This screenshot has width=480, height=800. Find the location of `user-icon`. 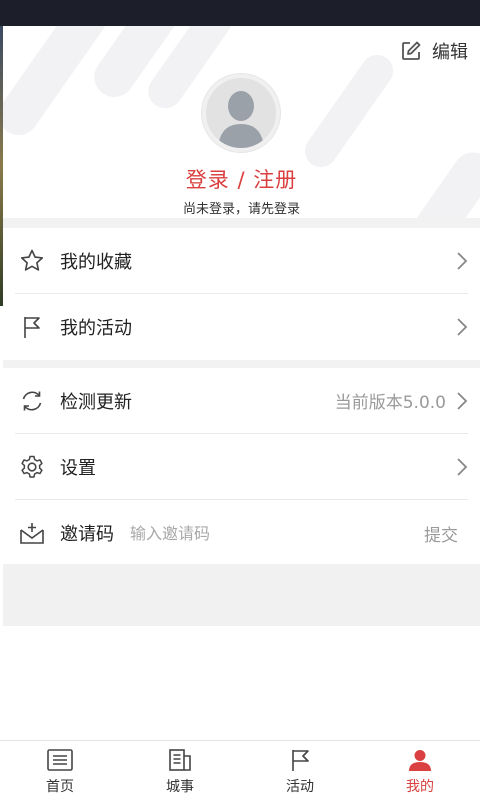

user-icon is located at coordinates (420, 760).